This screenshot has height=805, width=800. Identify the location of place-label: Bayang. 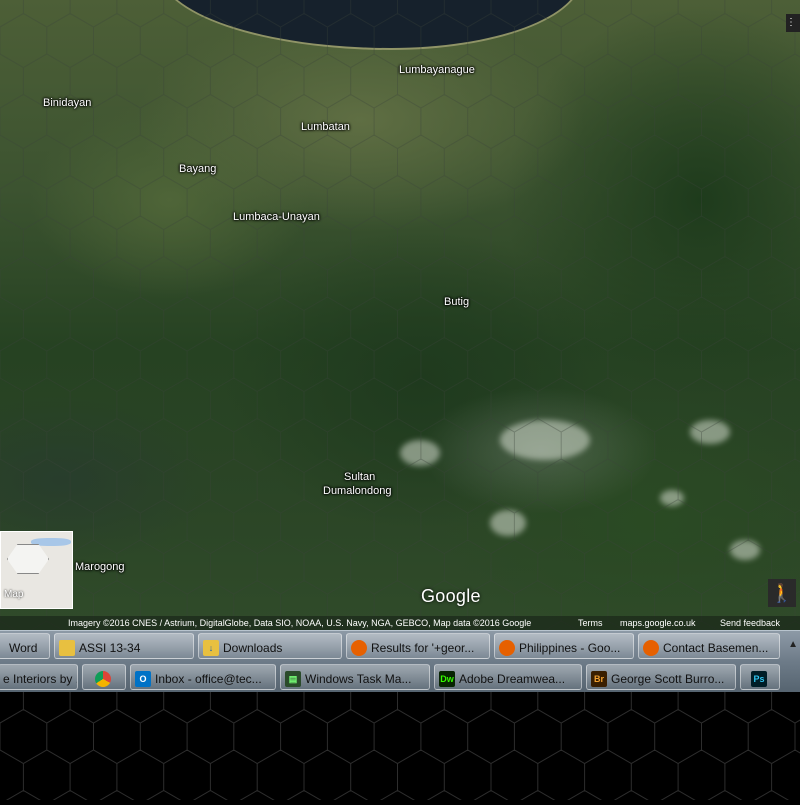
(198, 169).